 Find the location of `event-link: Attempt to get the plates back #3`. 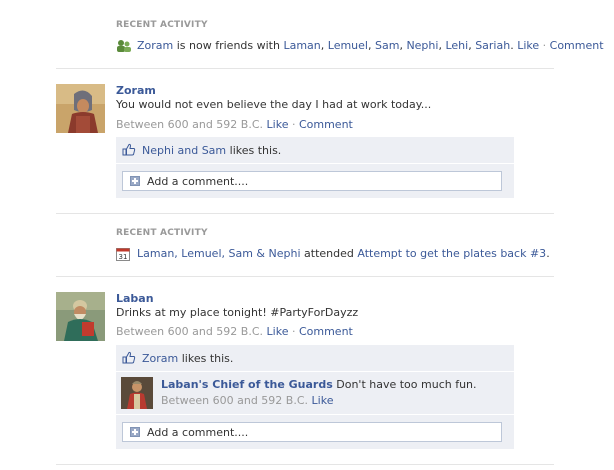

event-link: Attempt to get the plates back #3 is located at coordinates (451, 253).